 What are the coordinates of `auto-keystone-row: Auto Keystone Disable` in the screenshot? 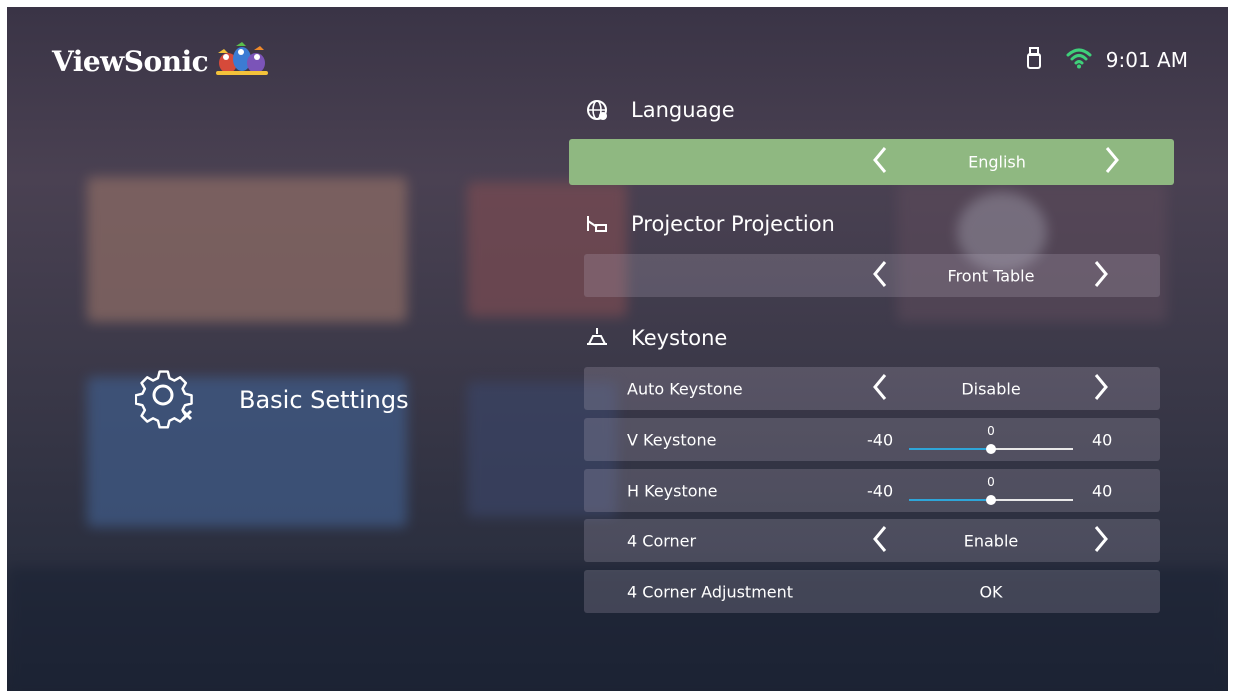 It's located at (872, 388).